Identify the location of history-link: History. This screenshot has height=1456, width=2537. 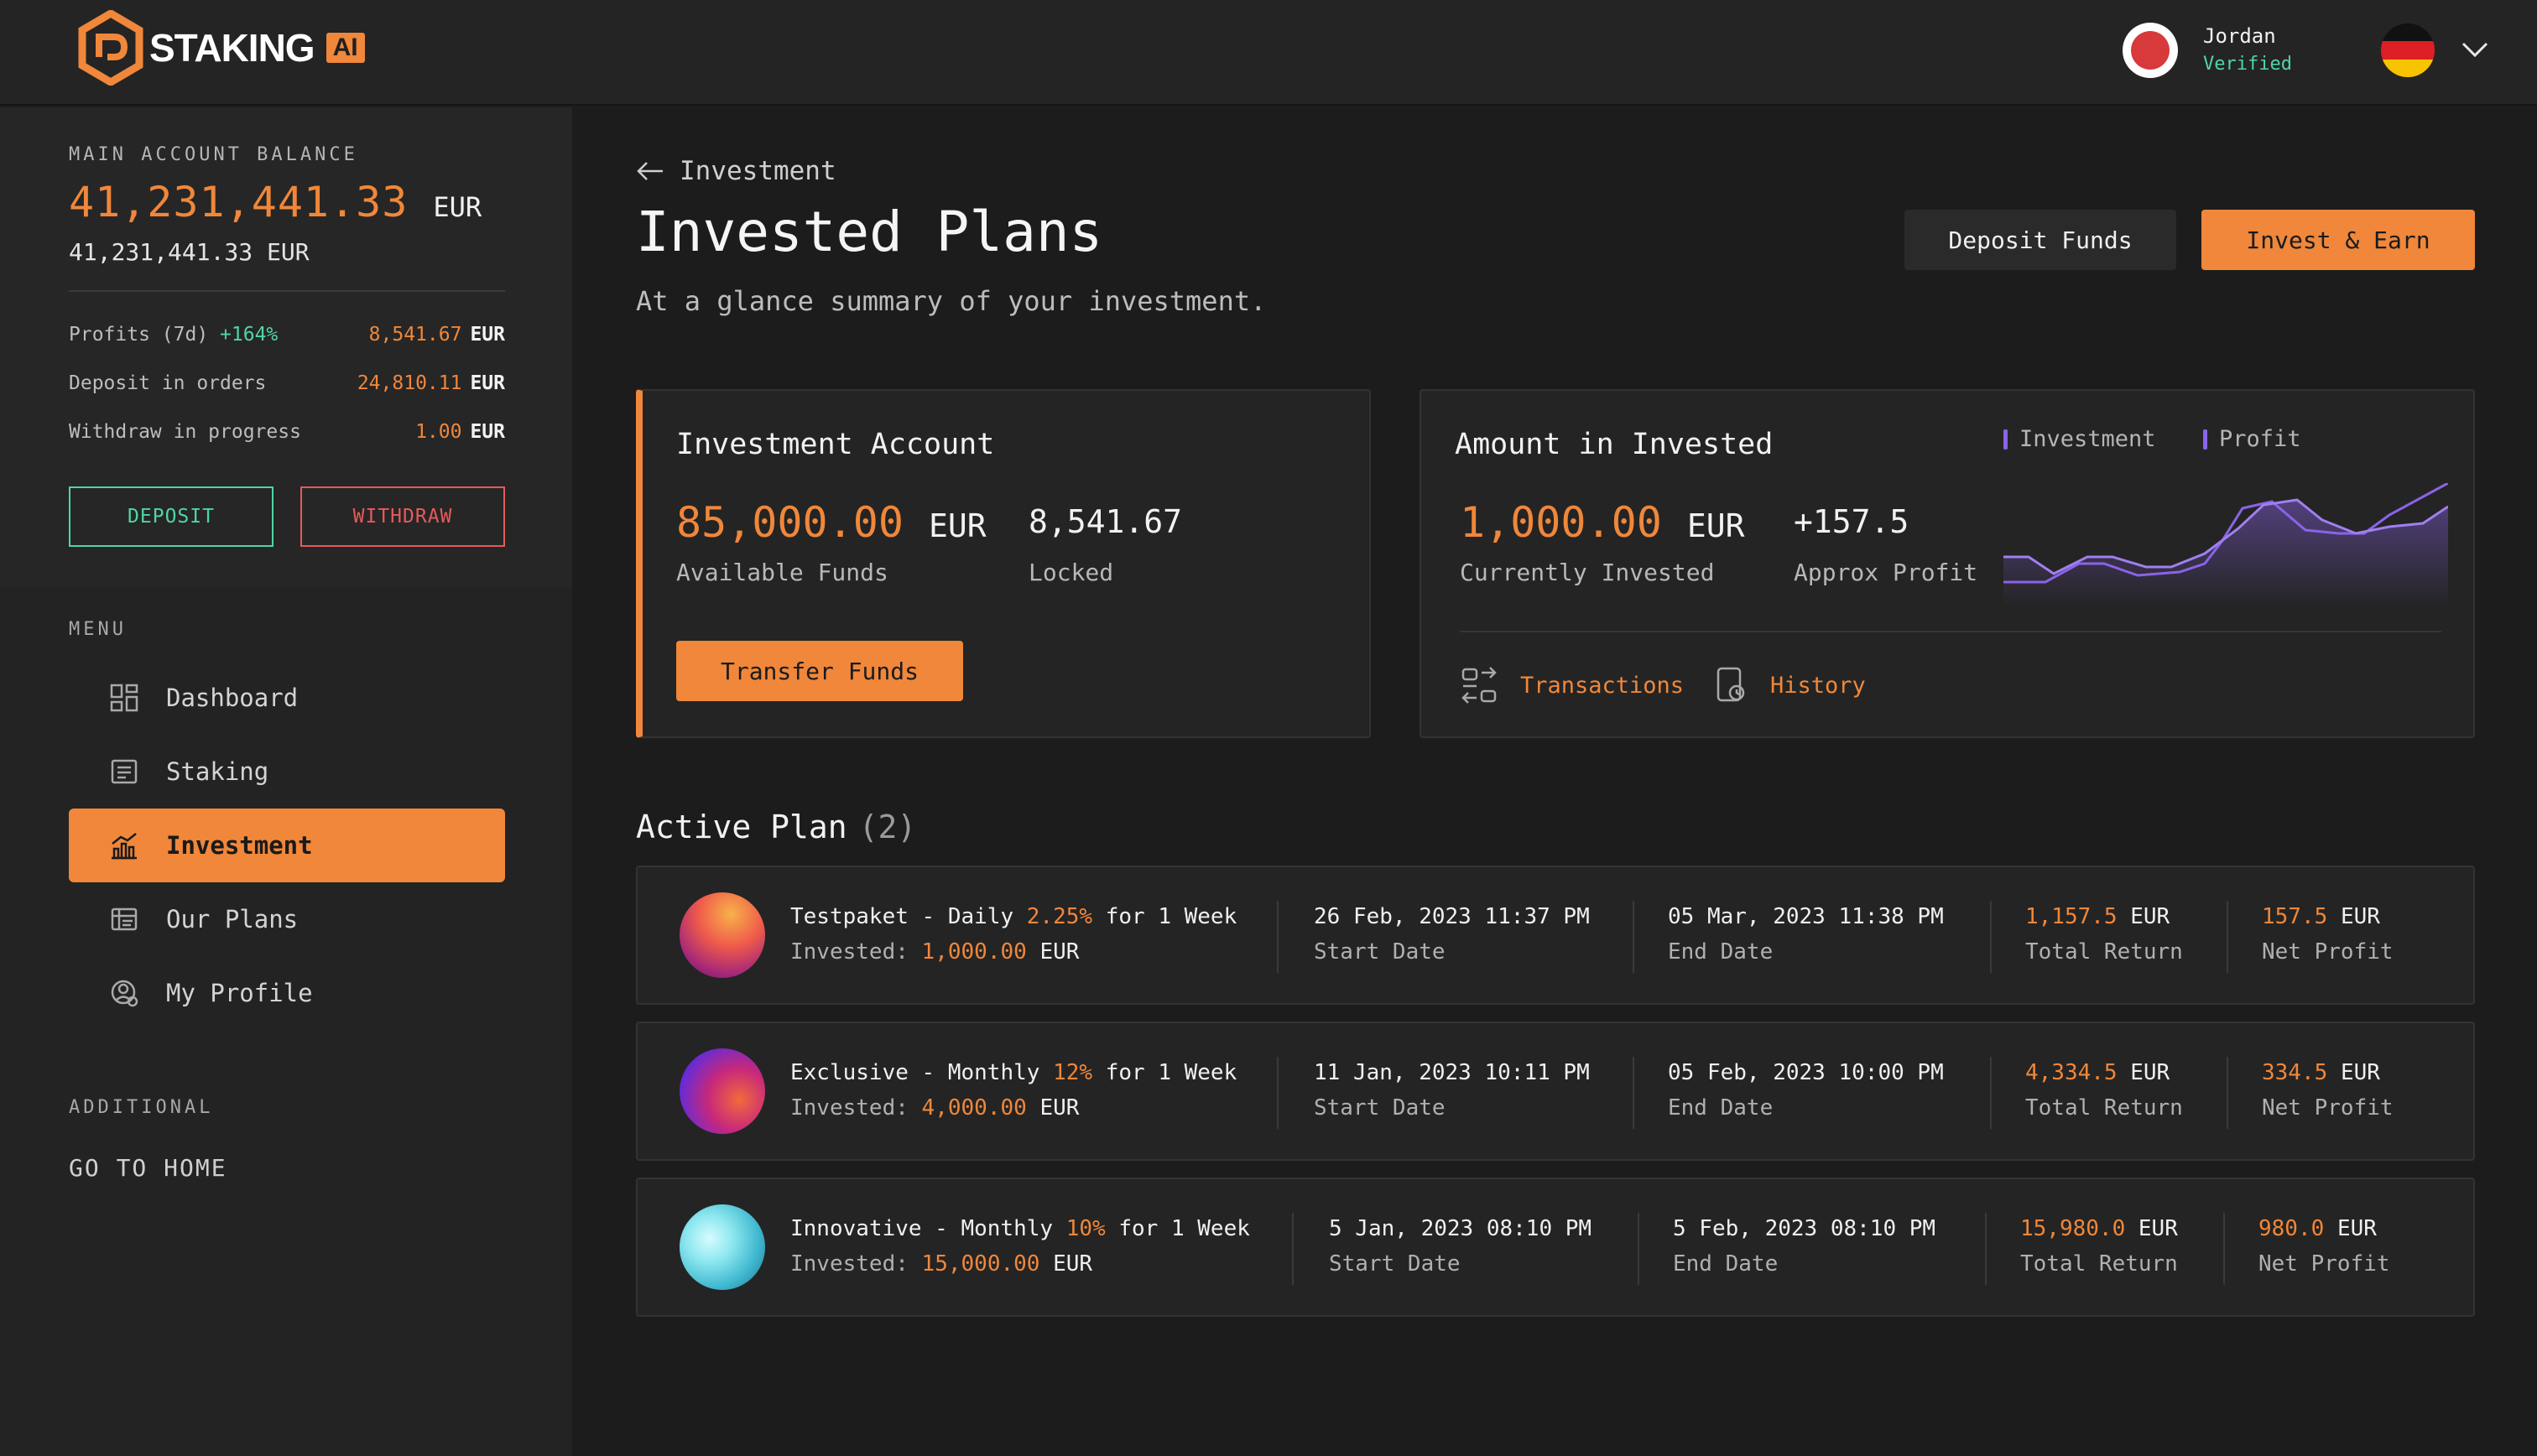
(1790, 685).